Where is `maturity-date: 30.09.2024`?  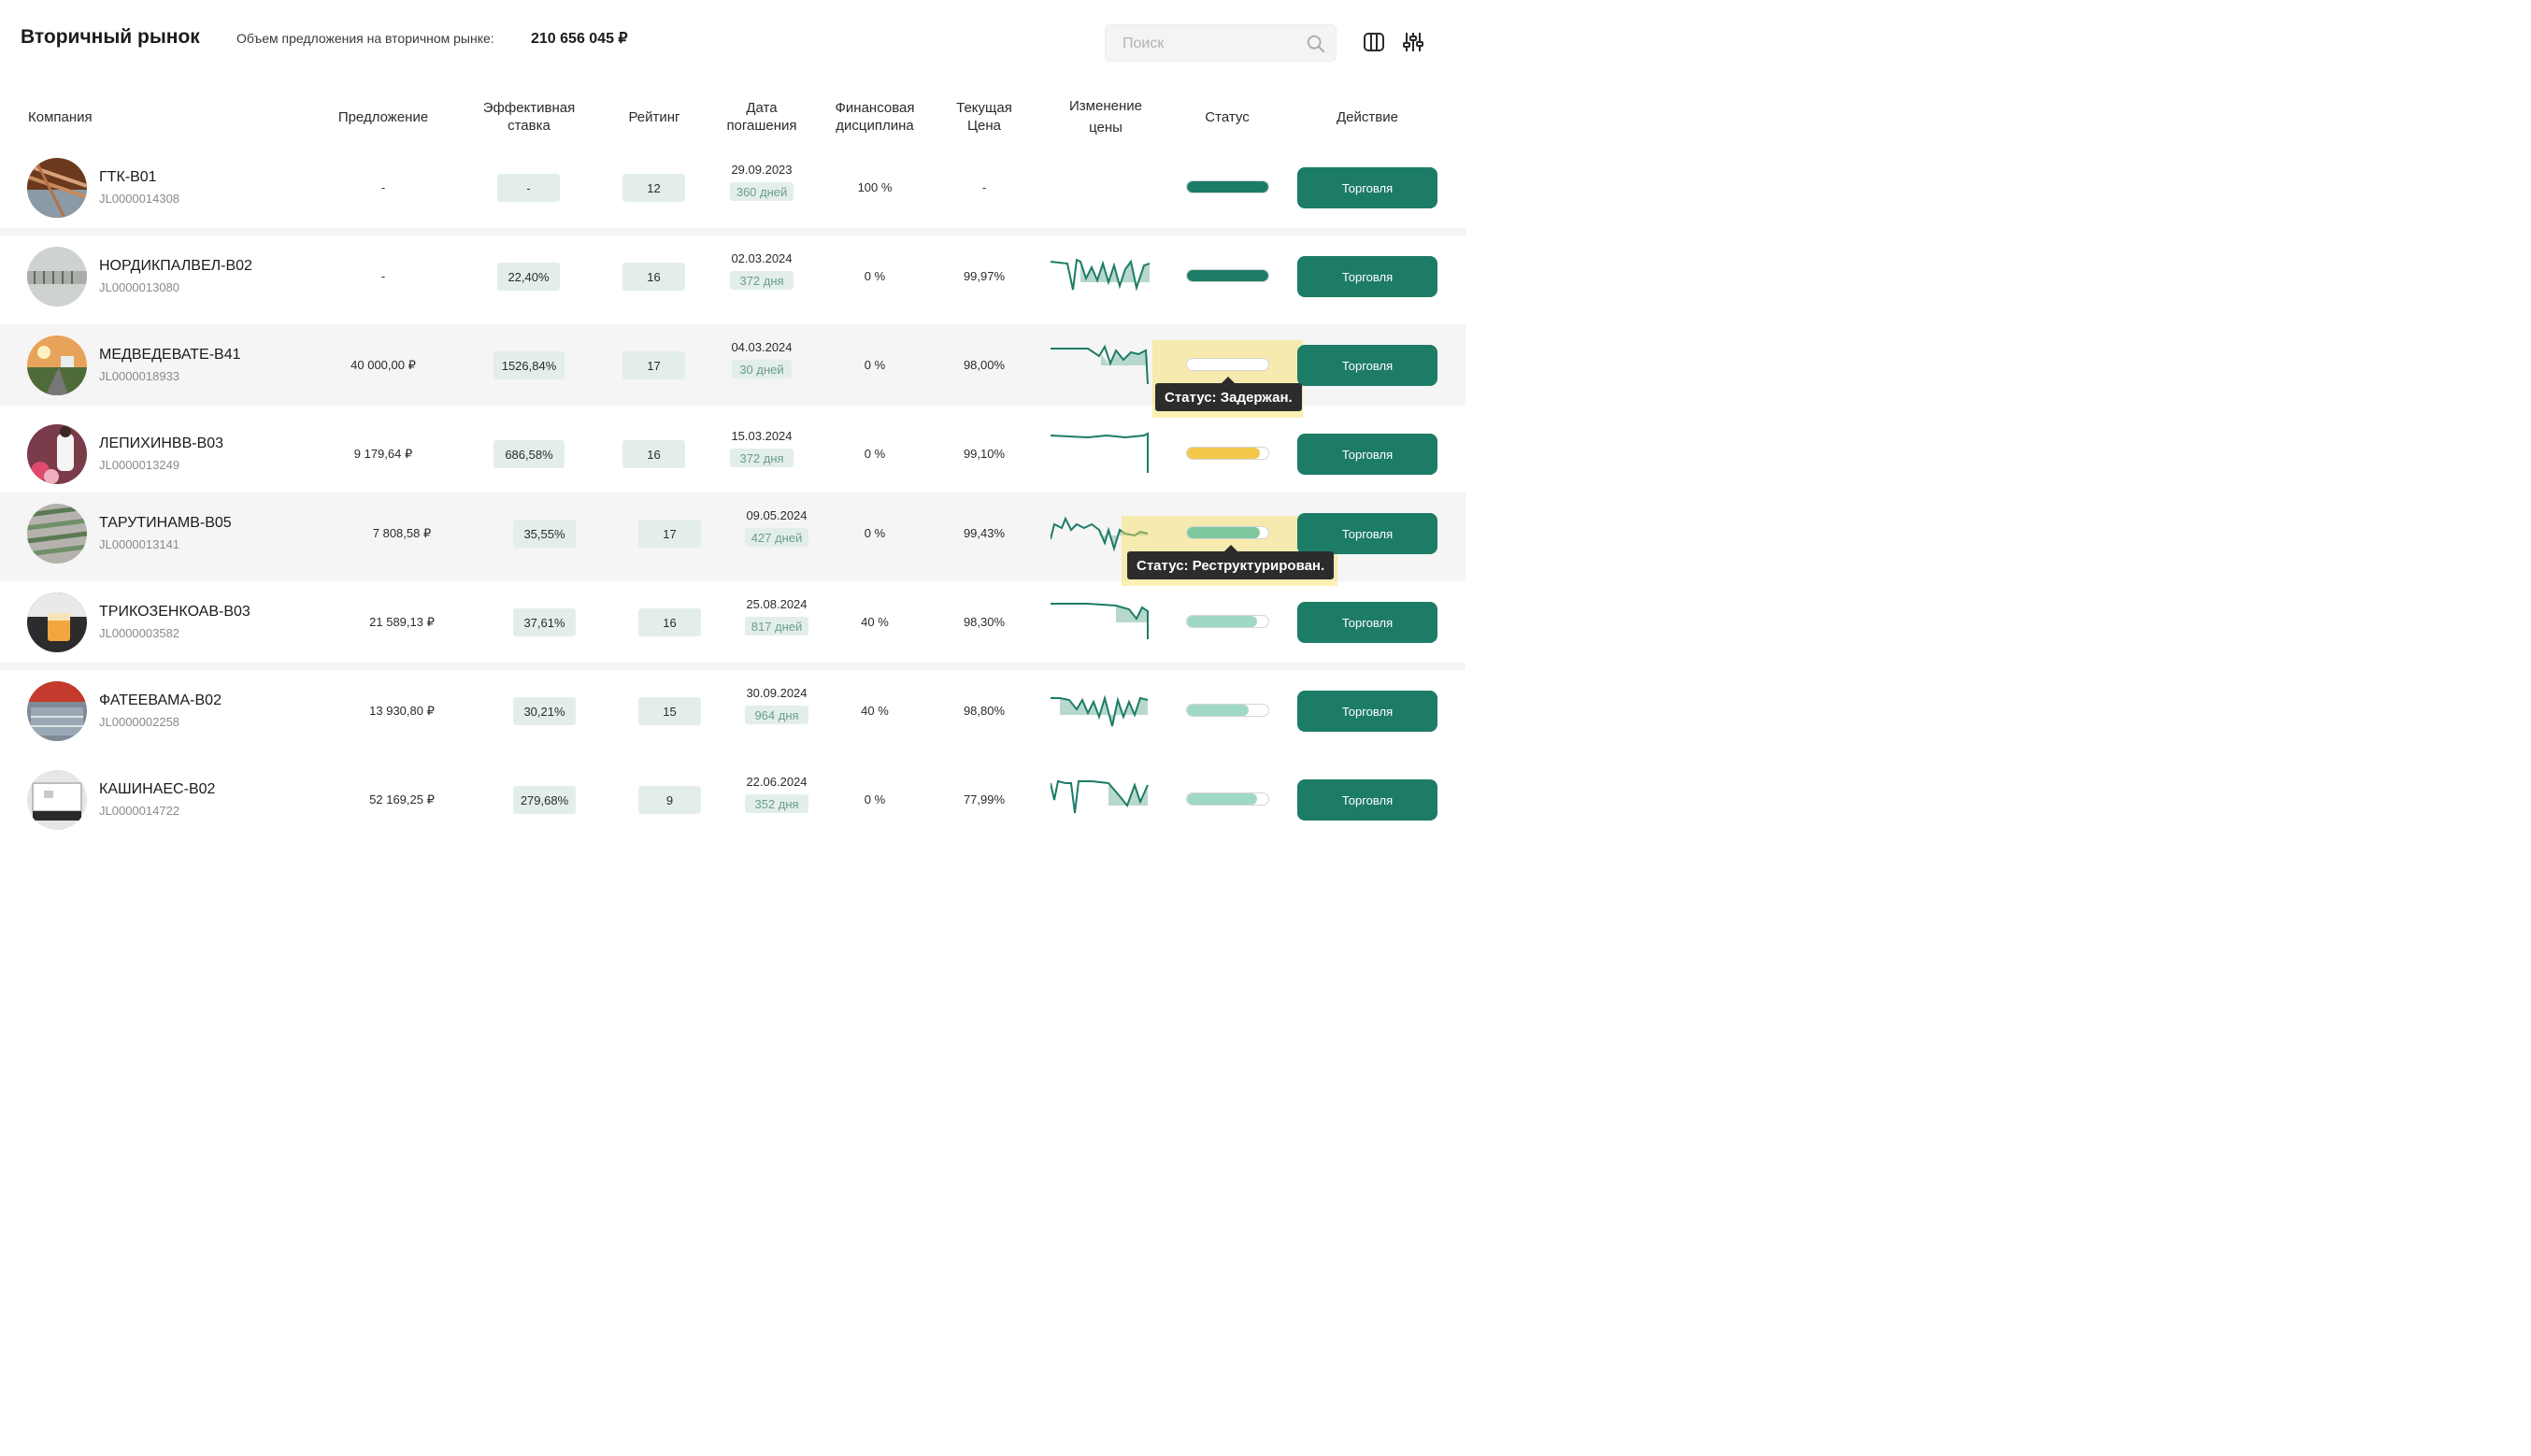
maturity-date: 30.09.2024 is located at coordinates (777, 693).